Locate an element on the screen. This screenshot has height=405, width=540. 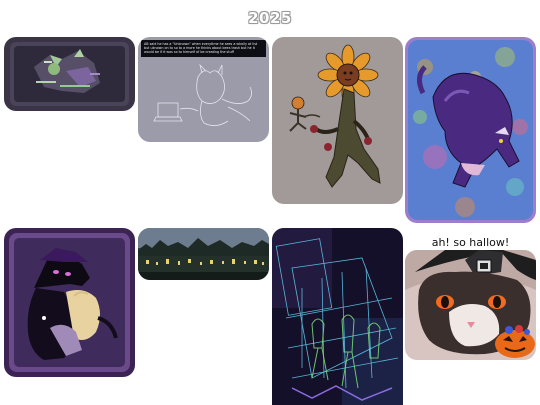
purple-cat-artwork is located at coordinates (470, 130).